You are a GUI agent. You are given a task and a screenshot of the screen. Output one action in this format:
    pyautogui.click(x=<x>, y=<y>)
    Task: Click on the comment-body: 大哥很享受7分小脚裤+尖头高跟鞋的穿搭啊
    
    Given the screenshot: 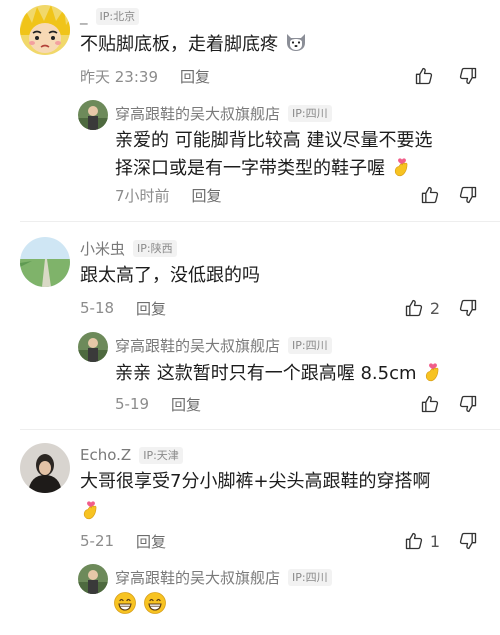 What is the action you would take?
    pyautogui.click(x=255, y=481)
    